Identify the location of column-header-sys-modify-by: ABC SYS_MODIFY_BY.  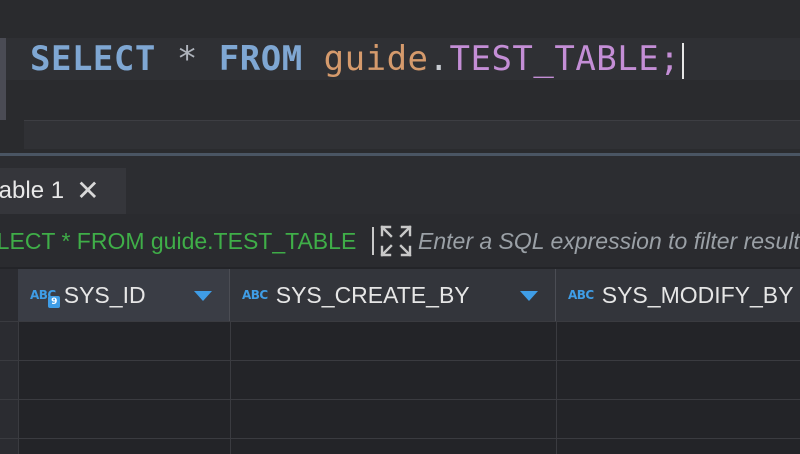
(678, 295).